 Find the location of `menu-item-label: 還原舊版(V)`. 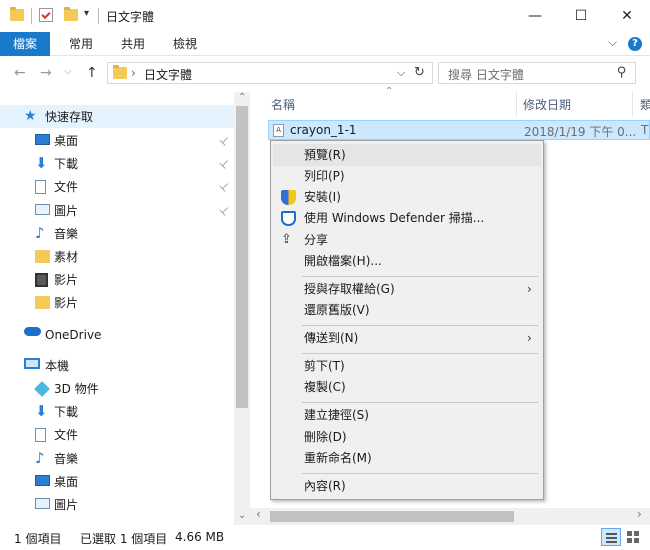

menu-item-label: 還原舊版(V) is located at coordinates (337, 310).